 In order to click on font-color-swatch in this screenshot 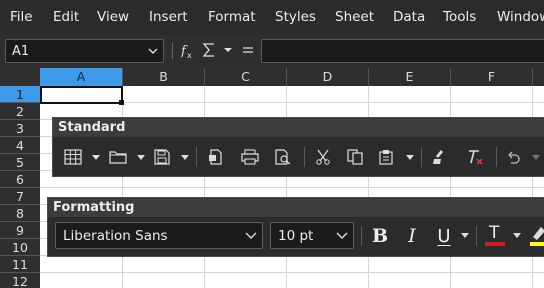, I will do `click(495, 244)`.